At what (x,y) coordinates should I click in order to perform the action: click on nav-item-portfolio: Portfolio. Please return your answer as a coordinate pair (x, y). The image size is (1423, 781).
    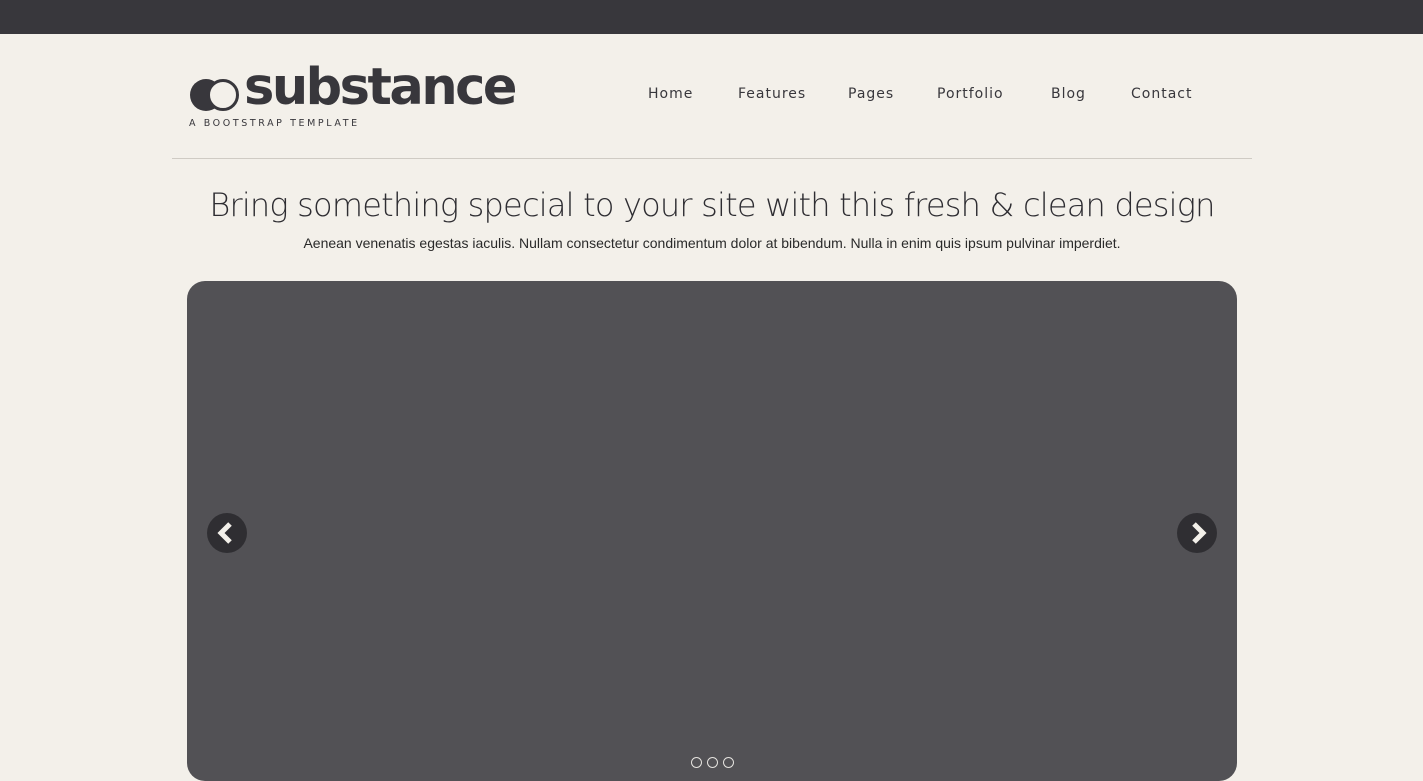
    Looking at the image, I should click on (970, 94).